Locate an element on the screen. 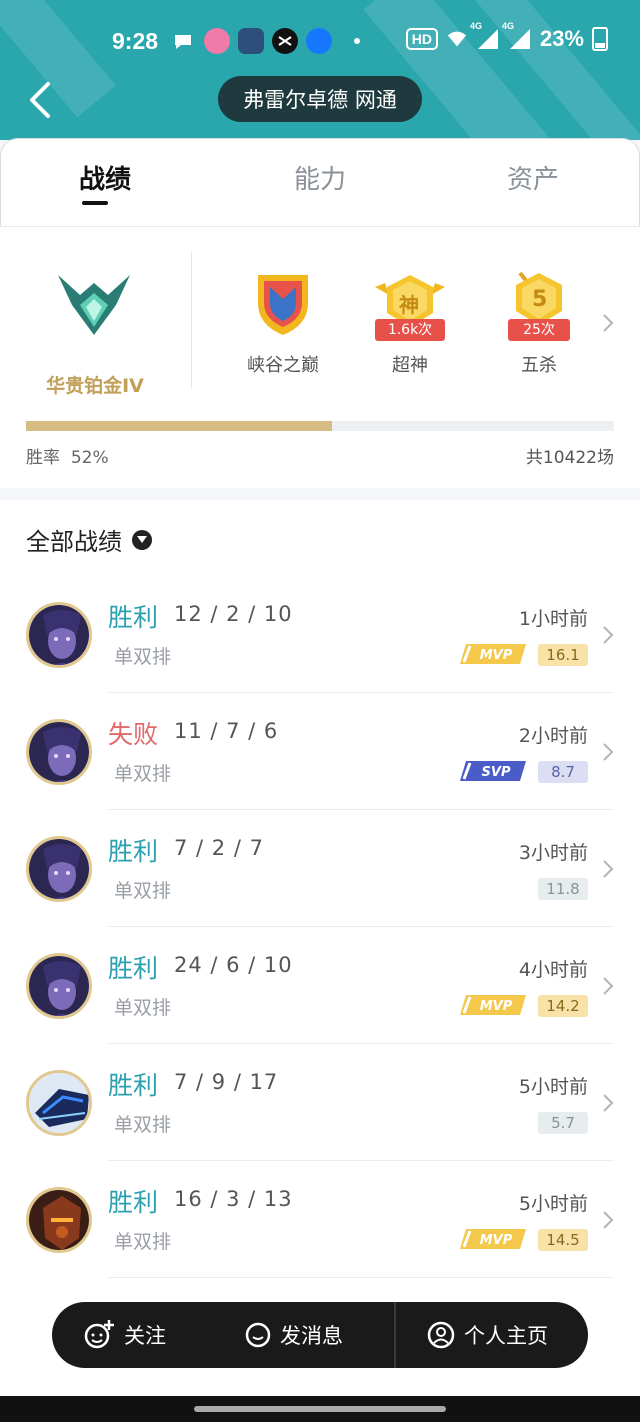  home-indicator is located at coordinates (320, 1409).